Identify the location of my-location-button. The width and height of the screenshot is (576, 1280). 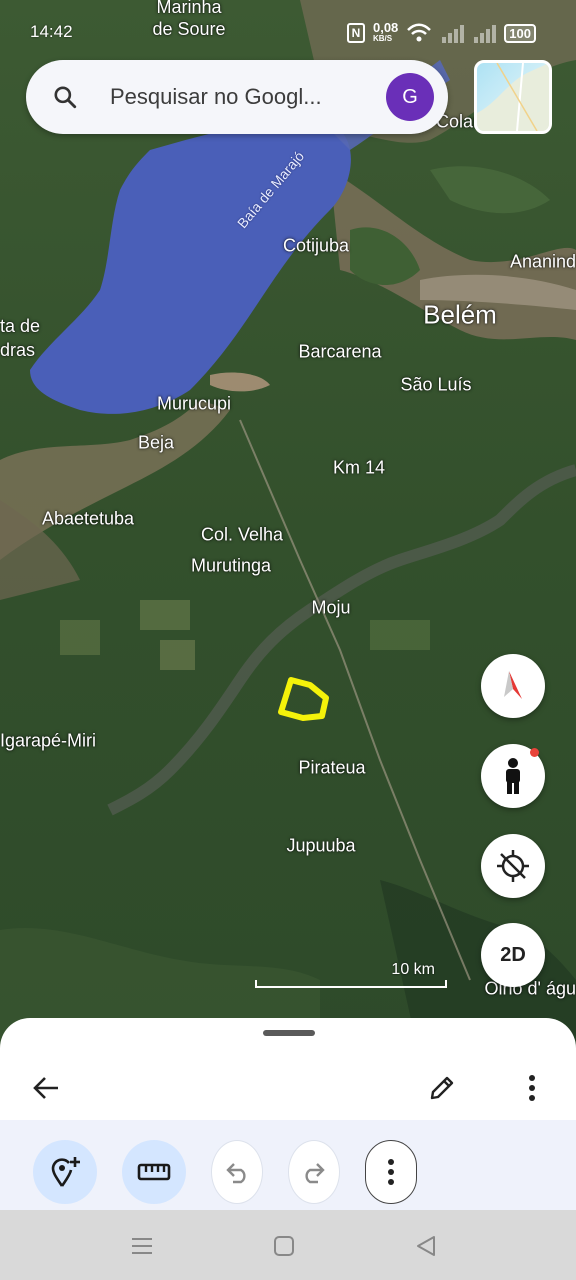
(513, 866).